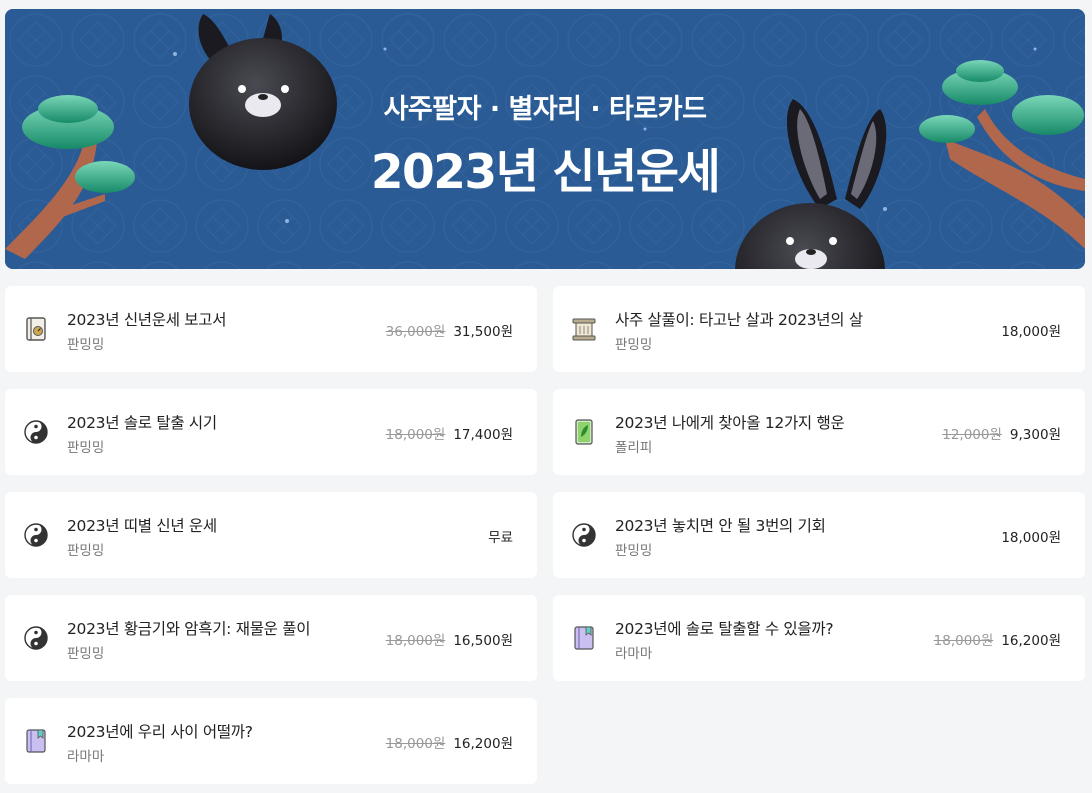 Image resolution: width=1092 pixels, height=793 pixels. Describe the element at coordinates (415, 332) in the screenshot. I see `original-price: 36,000원` at that location.